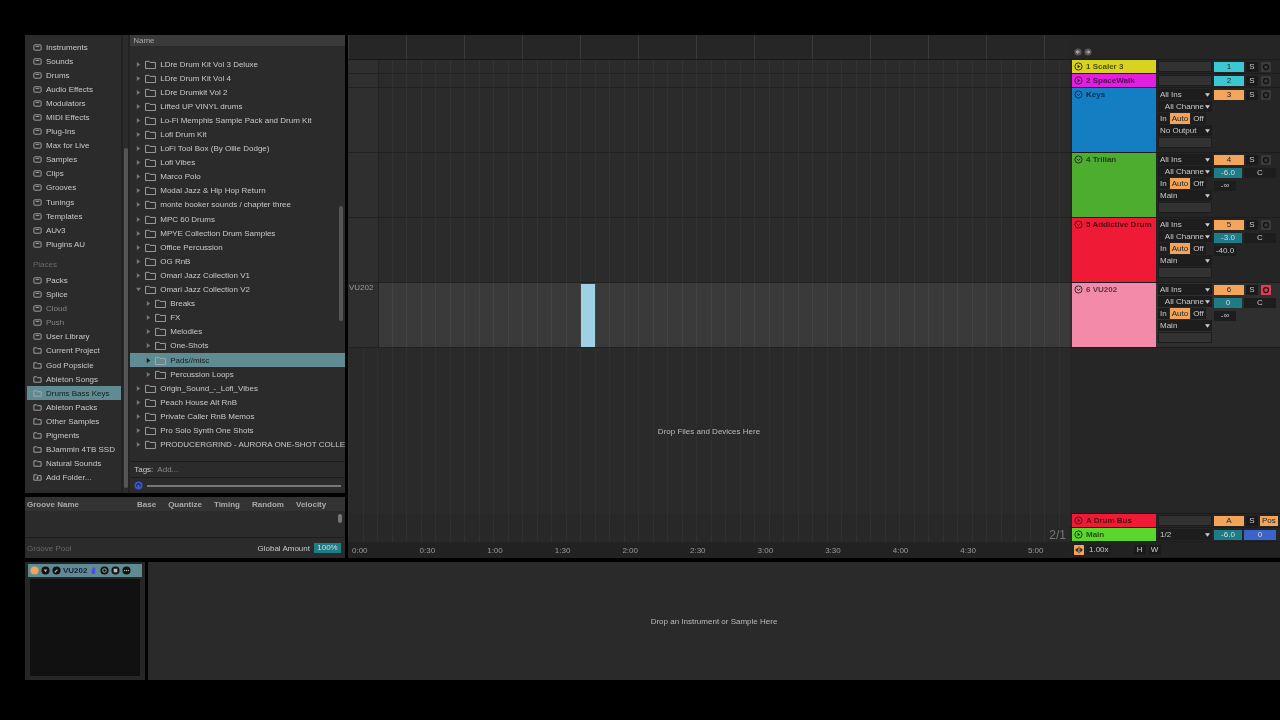 This screenshot has height=720, width=1280. What do you see at coordinates (237, 402) in the screenshot?
I see `browser-item: Peach House Alt RnB` at bounding box center [237, 402].